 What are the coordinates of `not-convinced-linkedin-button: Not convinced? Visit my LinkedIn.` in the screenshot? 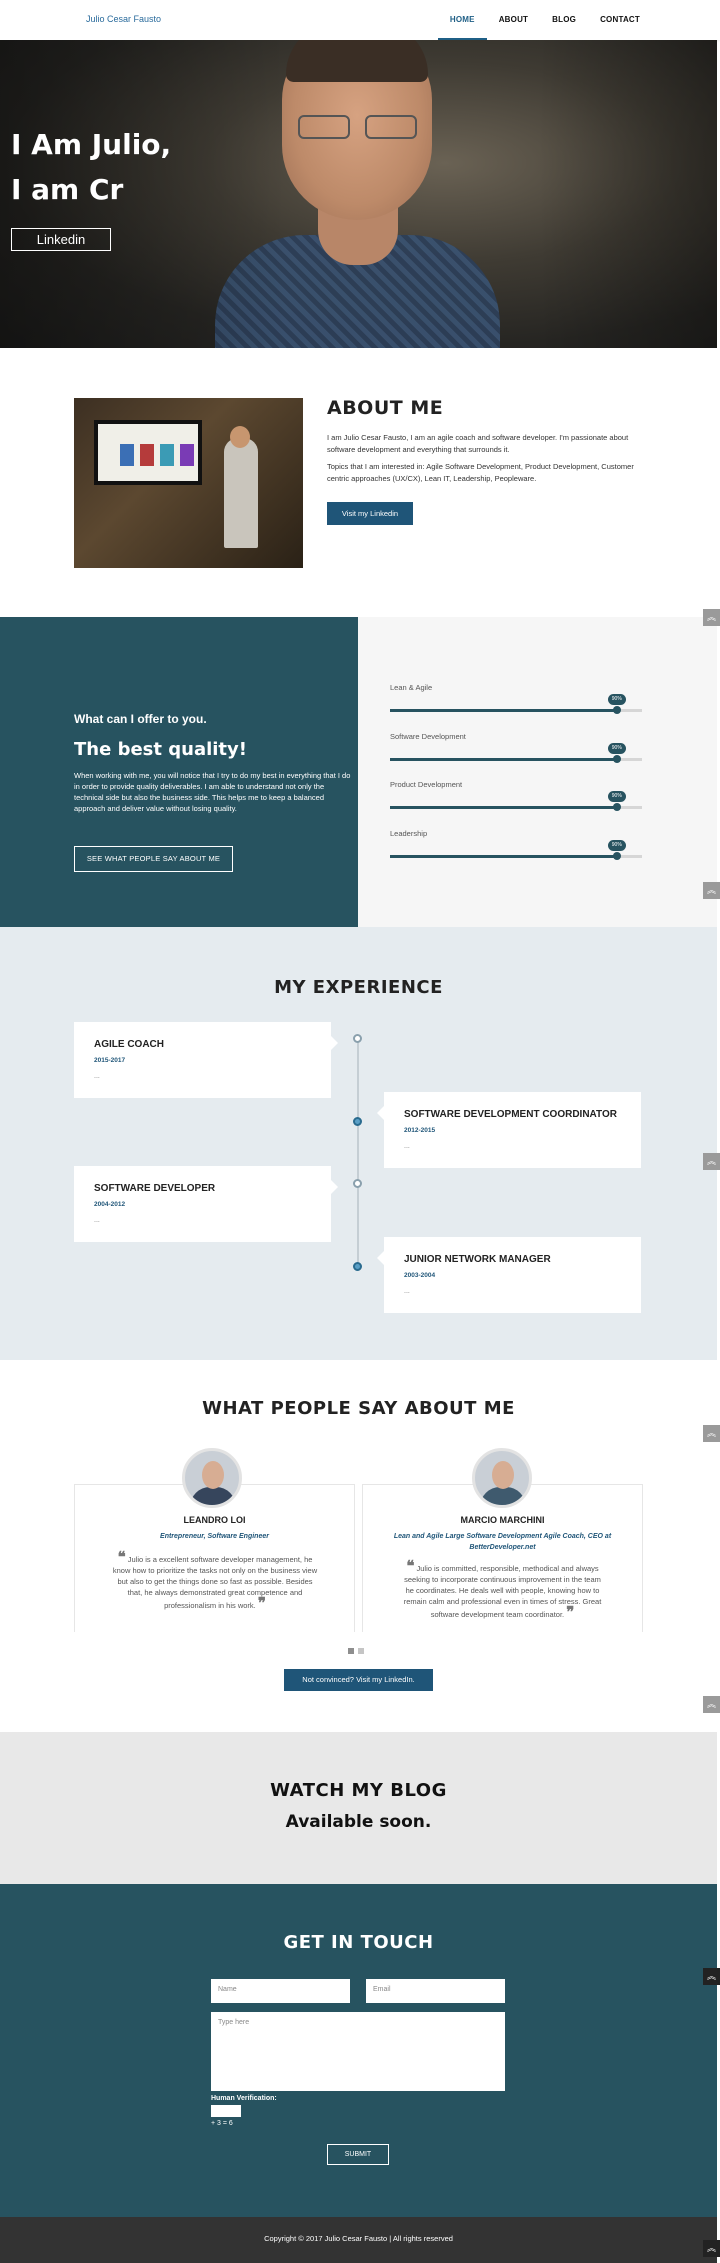 It's located at (358, 1680).